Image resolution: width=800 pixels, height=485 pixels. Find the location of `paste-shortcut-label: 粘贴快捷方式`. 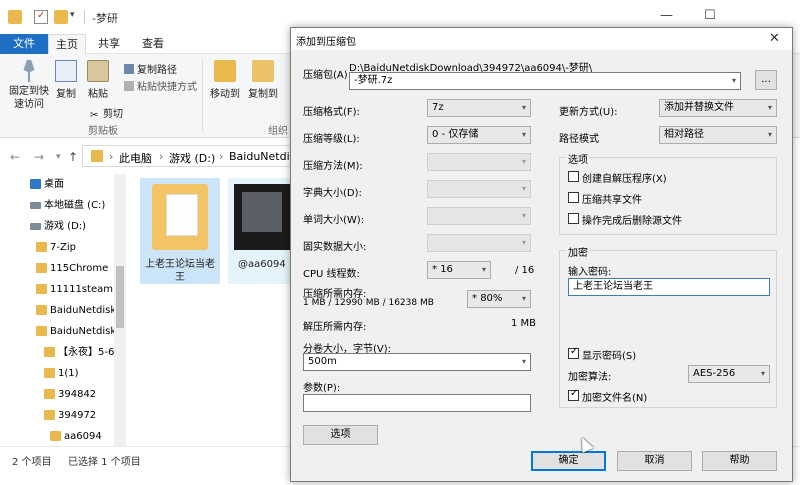

paste-shortcut-label: 粘贴快捷方式 is located at coordinates (167, 87).